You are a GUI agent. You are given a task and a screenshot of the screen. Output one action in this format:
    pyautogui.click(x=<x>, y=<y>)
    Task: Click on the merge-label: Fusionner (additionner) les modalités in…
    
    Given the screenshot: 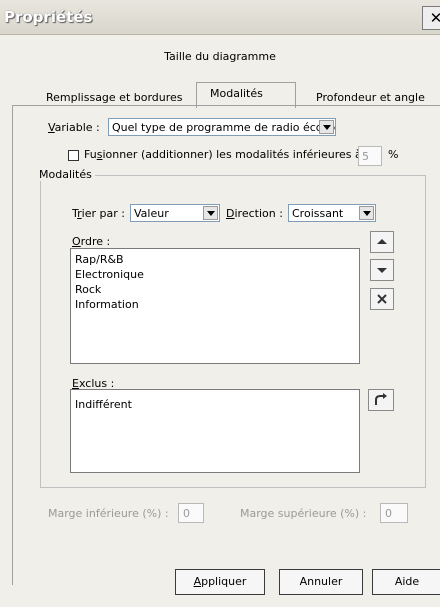 What is the action you would take?
    pyautogui.click(x=226, y=154)
    